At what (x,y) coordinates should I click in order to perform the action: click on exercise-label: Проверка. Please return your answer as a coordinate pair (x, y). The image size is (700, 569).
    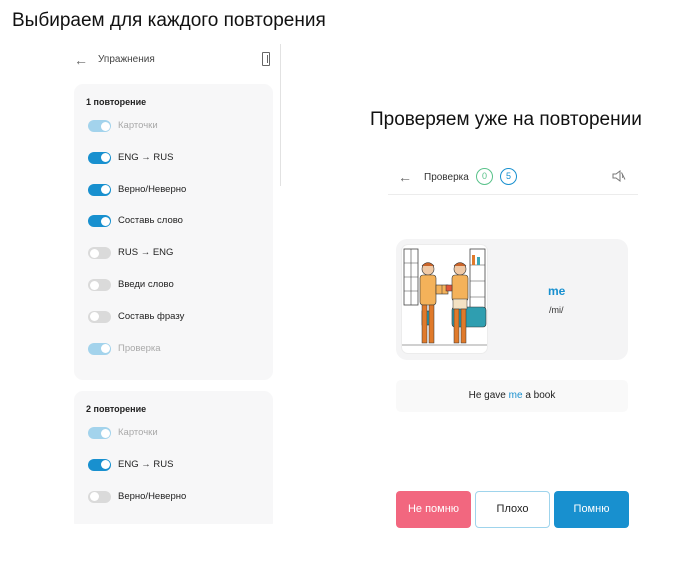
    Looking at the image, I should click on (139, 348).